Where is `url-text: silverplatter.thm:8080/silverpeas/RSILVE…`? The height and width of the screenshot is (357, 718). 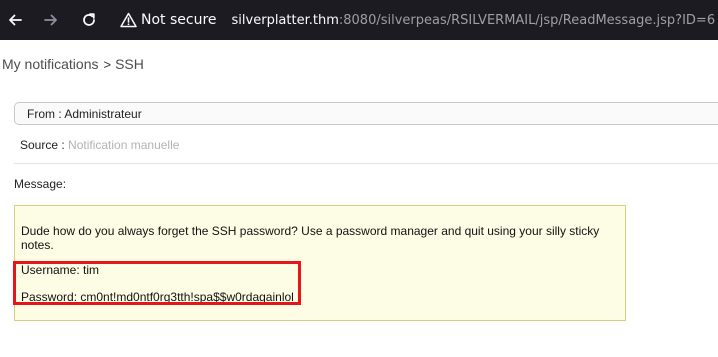
url-text: silverplatter.thm:8080/silverpeas/RSILVE… is located at coordinates (474, 20).